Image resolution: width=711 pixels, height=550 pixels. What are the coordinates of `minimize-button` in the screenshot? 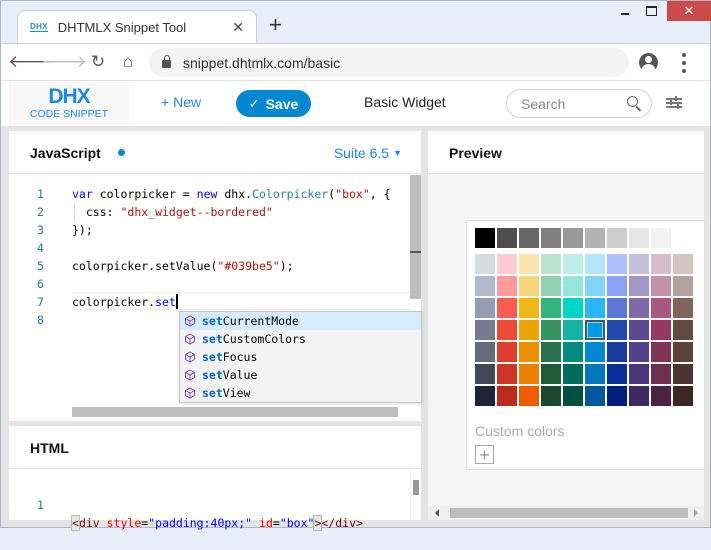 It's located at (625, 11).